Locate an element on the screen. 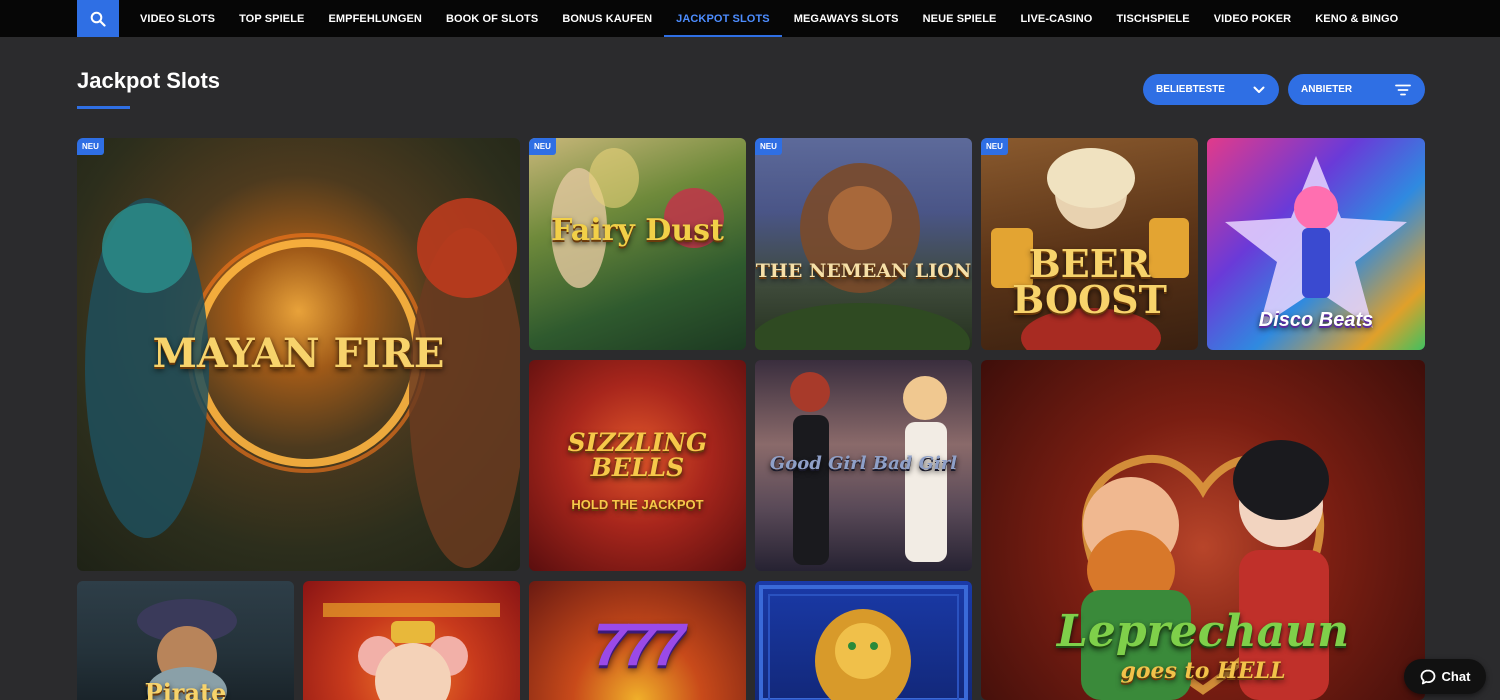 This screenshot has height=700, width=1500. nav-item-bonus-kaufen: BONUS KAUFEN is located at coordinates (607, 18).